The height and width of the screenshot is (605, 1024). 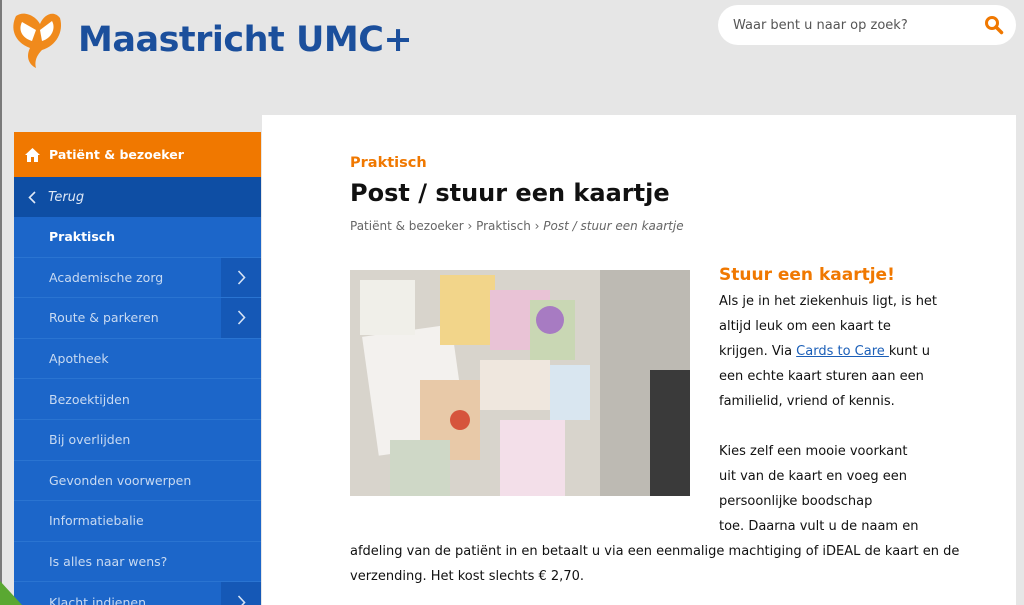 I want to click on paragraph-line: verzending. Het kost slechts € 2,70., so click(x=467, y=576).